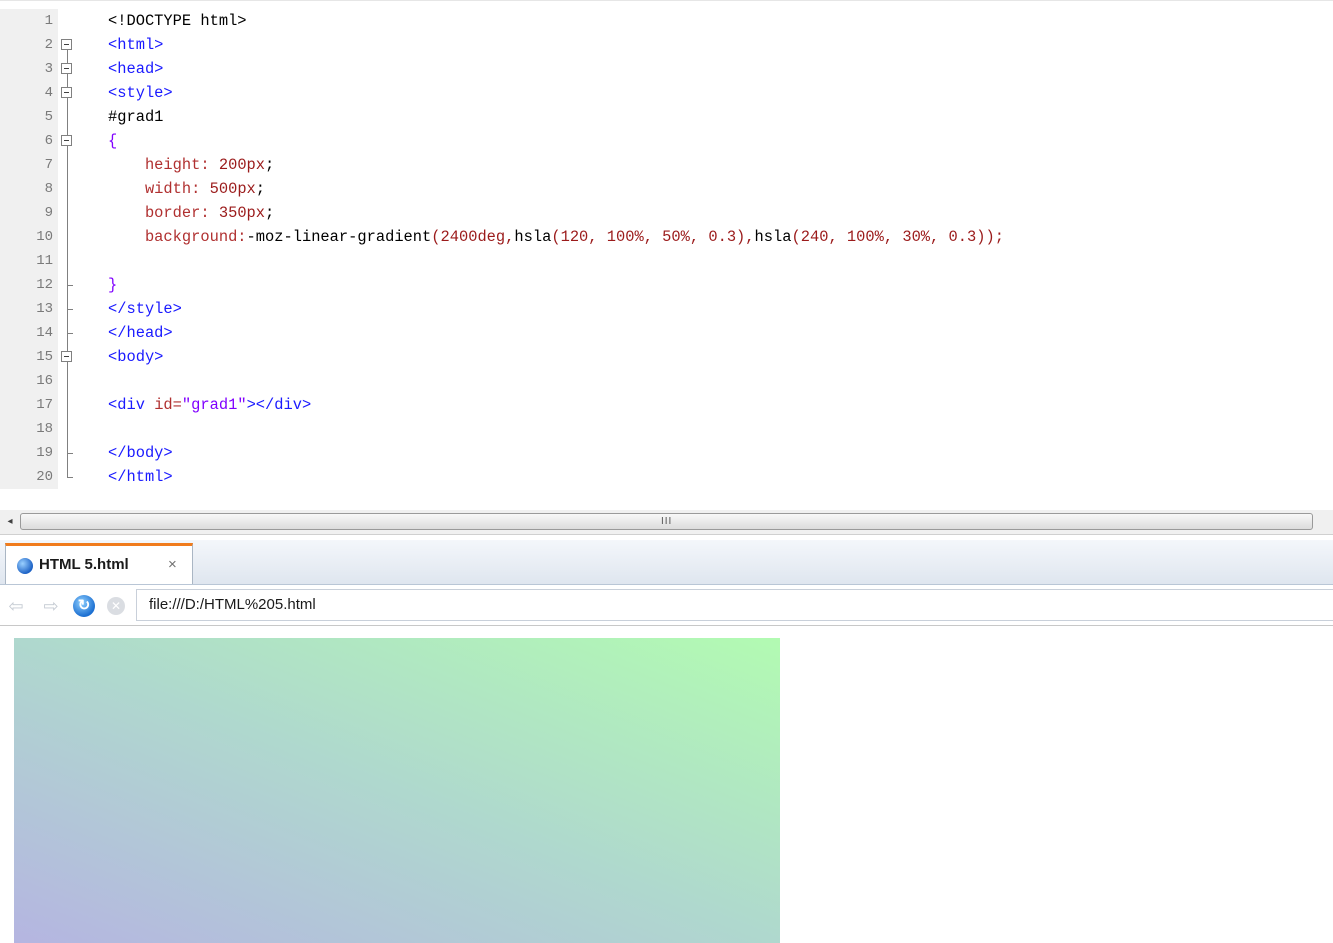 This screenshot has width=1333, height=943. What do you see at coordinates (29, 333) in the screenshot?
I see `line-gutter: 14` at bounding box center [29, 333].